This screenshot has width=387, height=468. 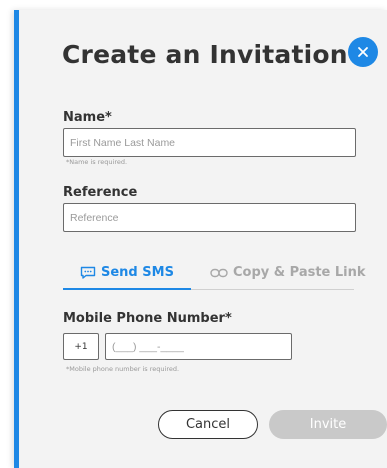 I want to click on invite-button: Invite, so click(x=328, y=424).